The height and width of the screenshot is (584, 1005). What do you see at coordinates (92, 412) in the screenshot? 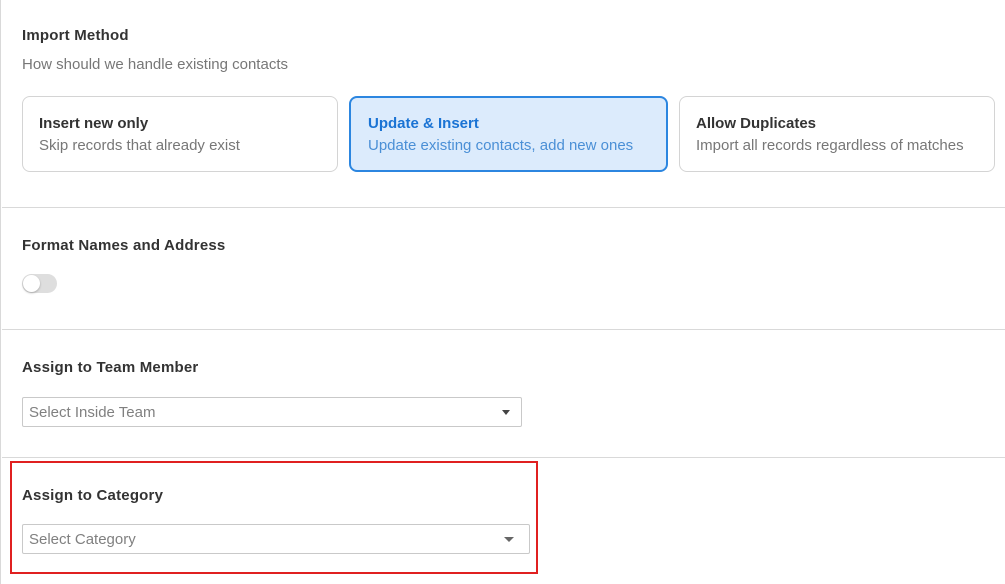
I see `team-member-select-value: Select Inside Team` at bounding box center [92, 412].